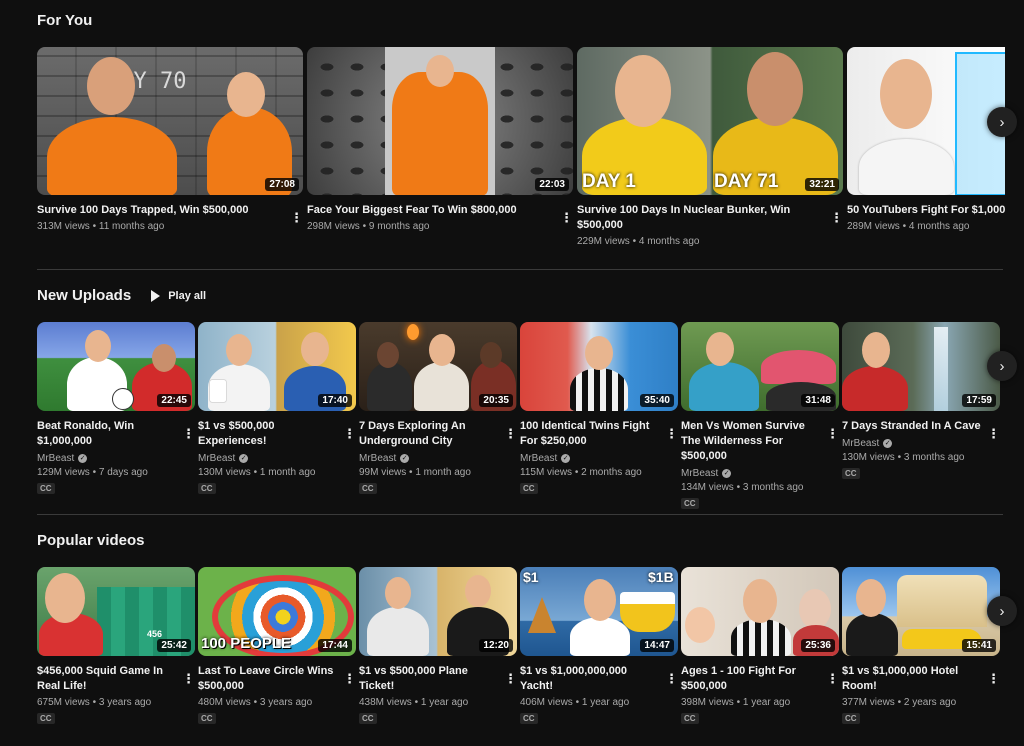  What do you see at coordinates (873, 226) in the screenshot?
I see `view-count: 289M views` at bounding box center [873, 226].